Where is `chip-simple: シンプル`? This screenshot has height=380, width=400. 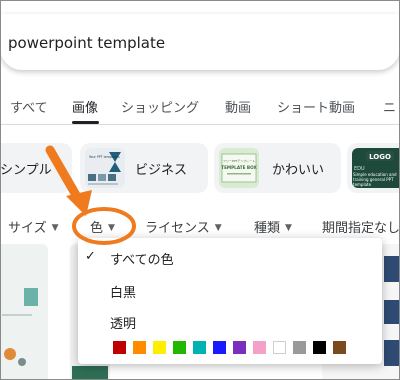 chip-simple: シンプル is located at coordinates (36, 168).